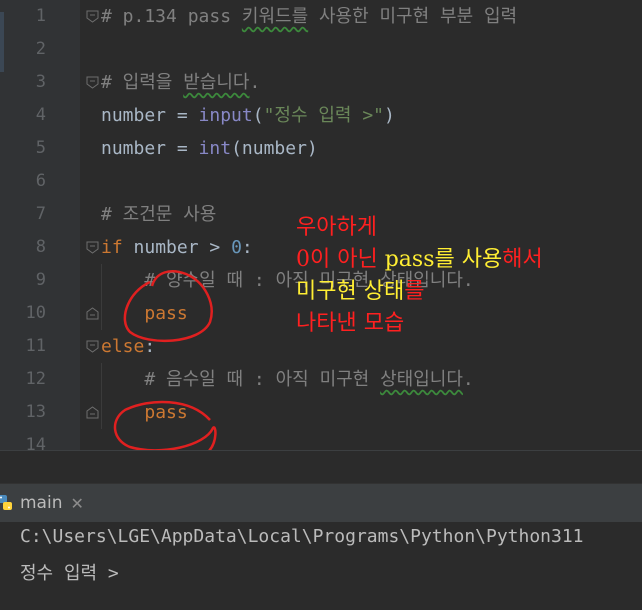  What do you see at coordinates (340, 259) in the screenshot?
I see `annotation-text: 0이 아닌` at bounding box center [340, 259].